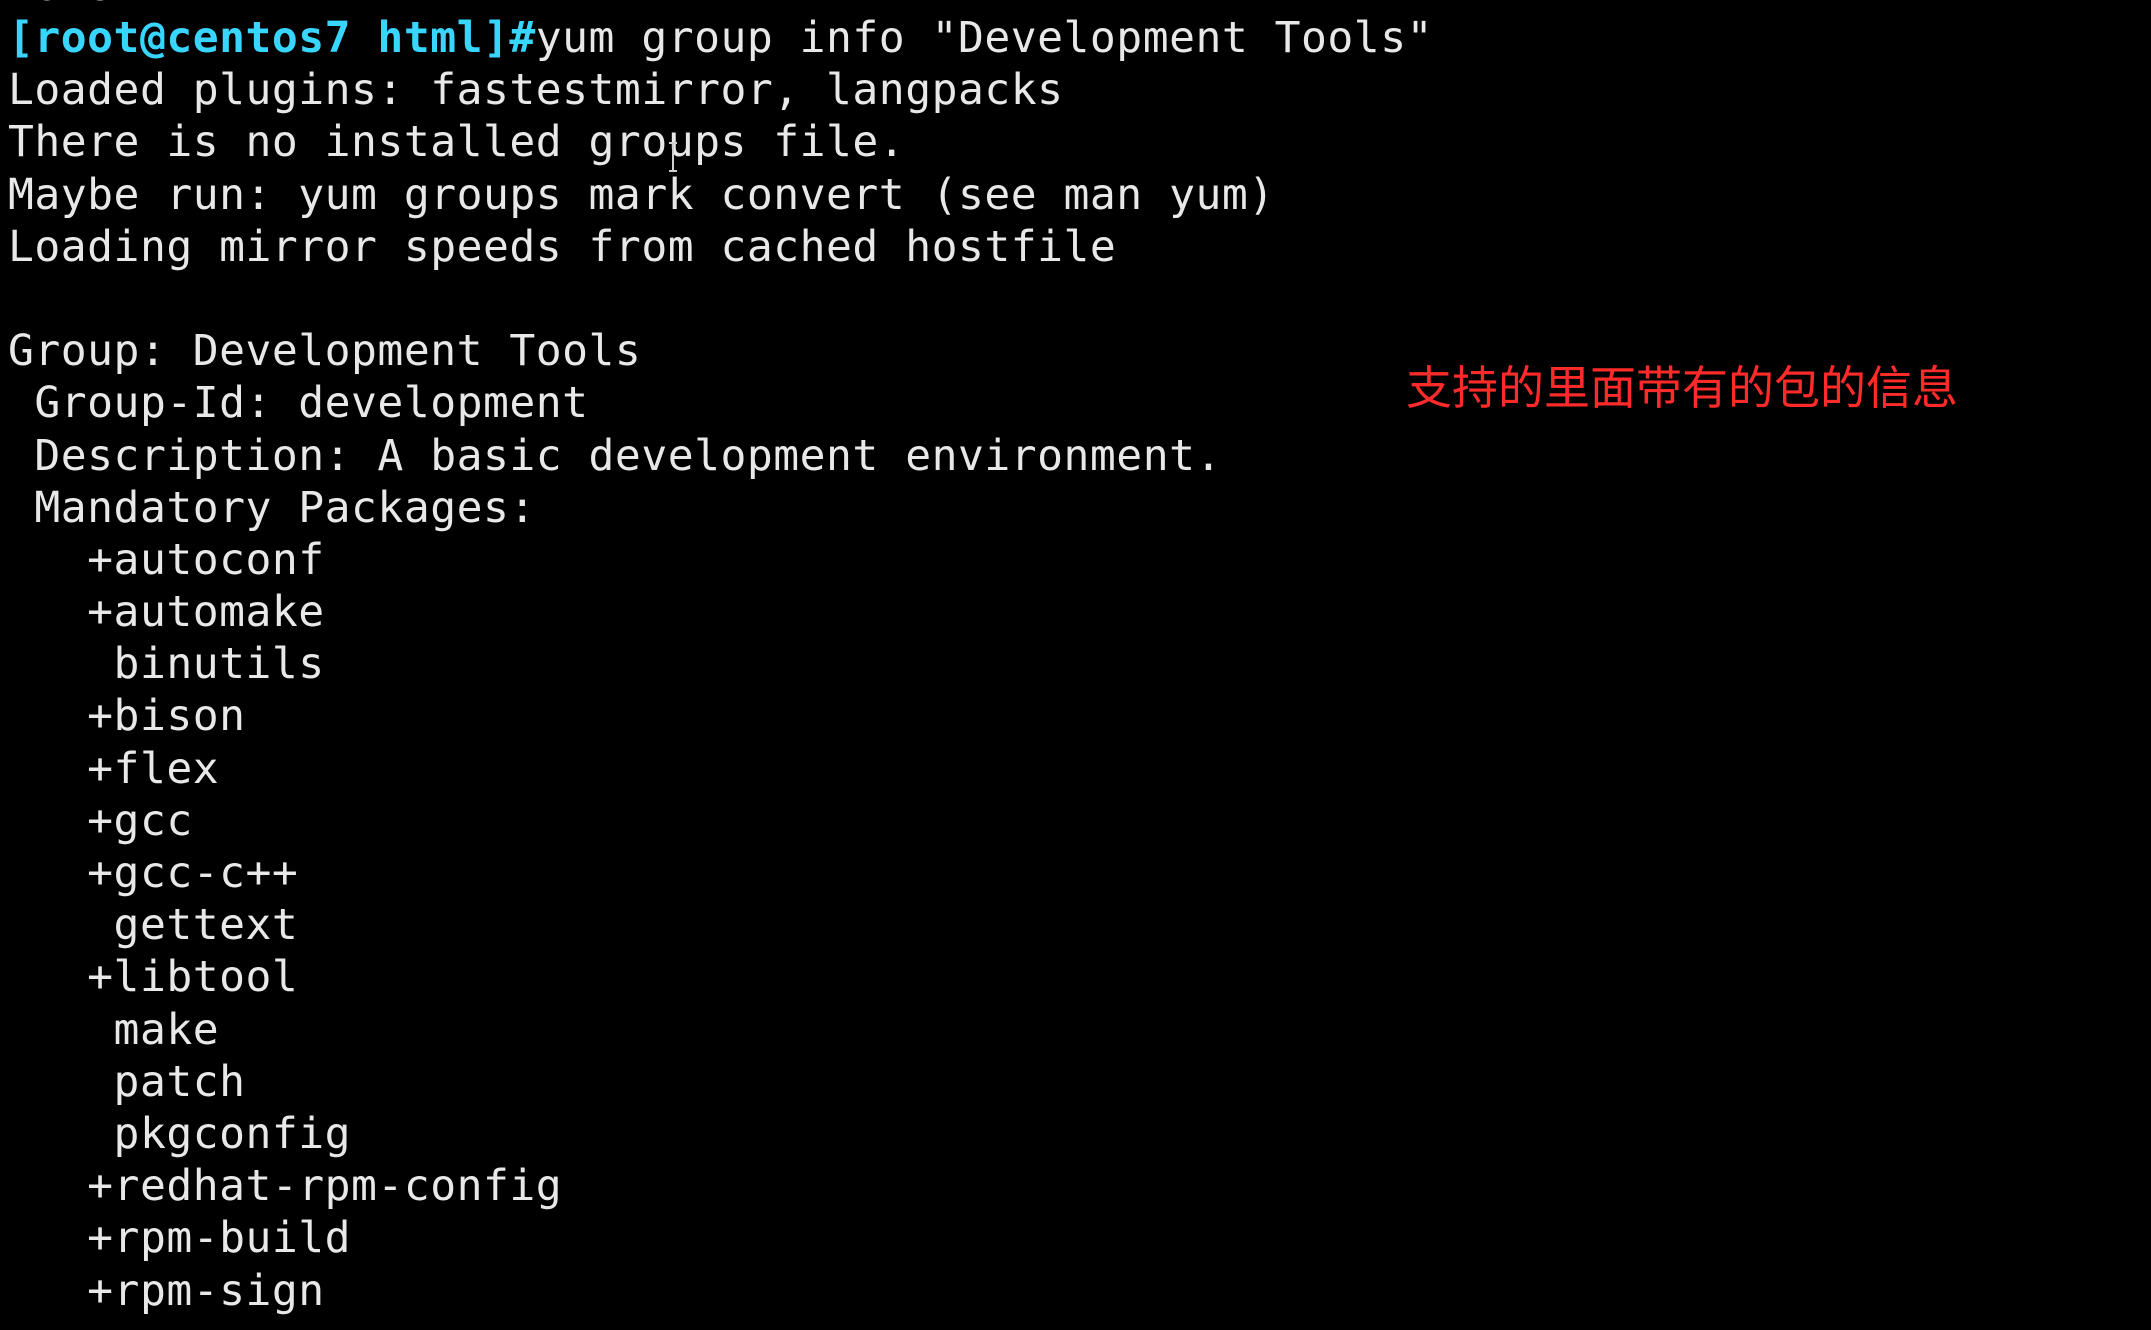 The image size is (2151, 1330). Describe the element at coordinates (60, 6) in the screenshot. I see `clipped-previous-output: Done` at that location.